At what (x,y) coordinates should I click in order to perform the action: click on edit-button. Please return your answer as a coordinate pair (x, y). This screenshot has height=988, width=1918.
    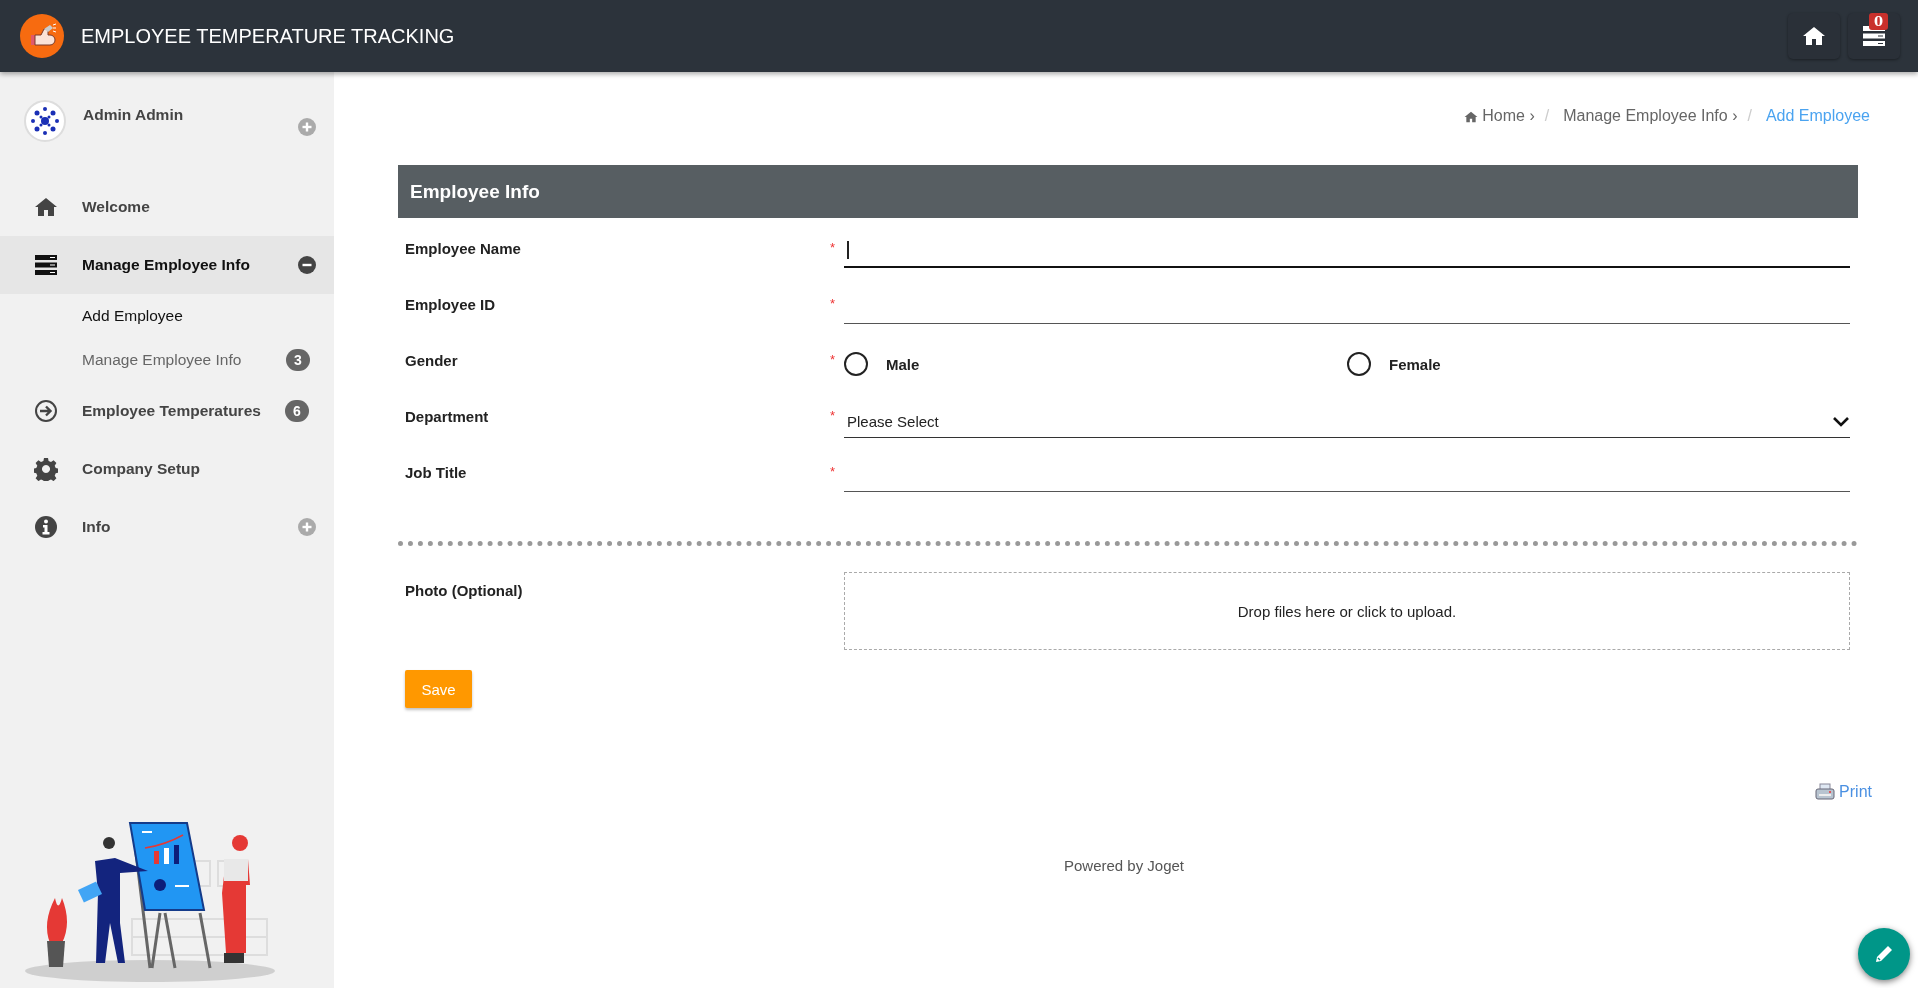
    Looking at the image, I should click on (1884, 954).